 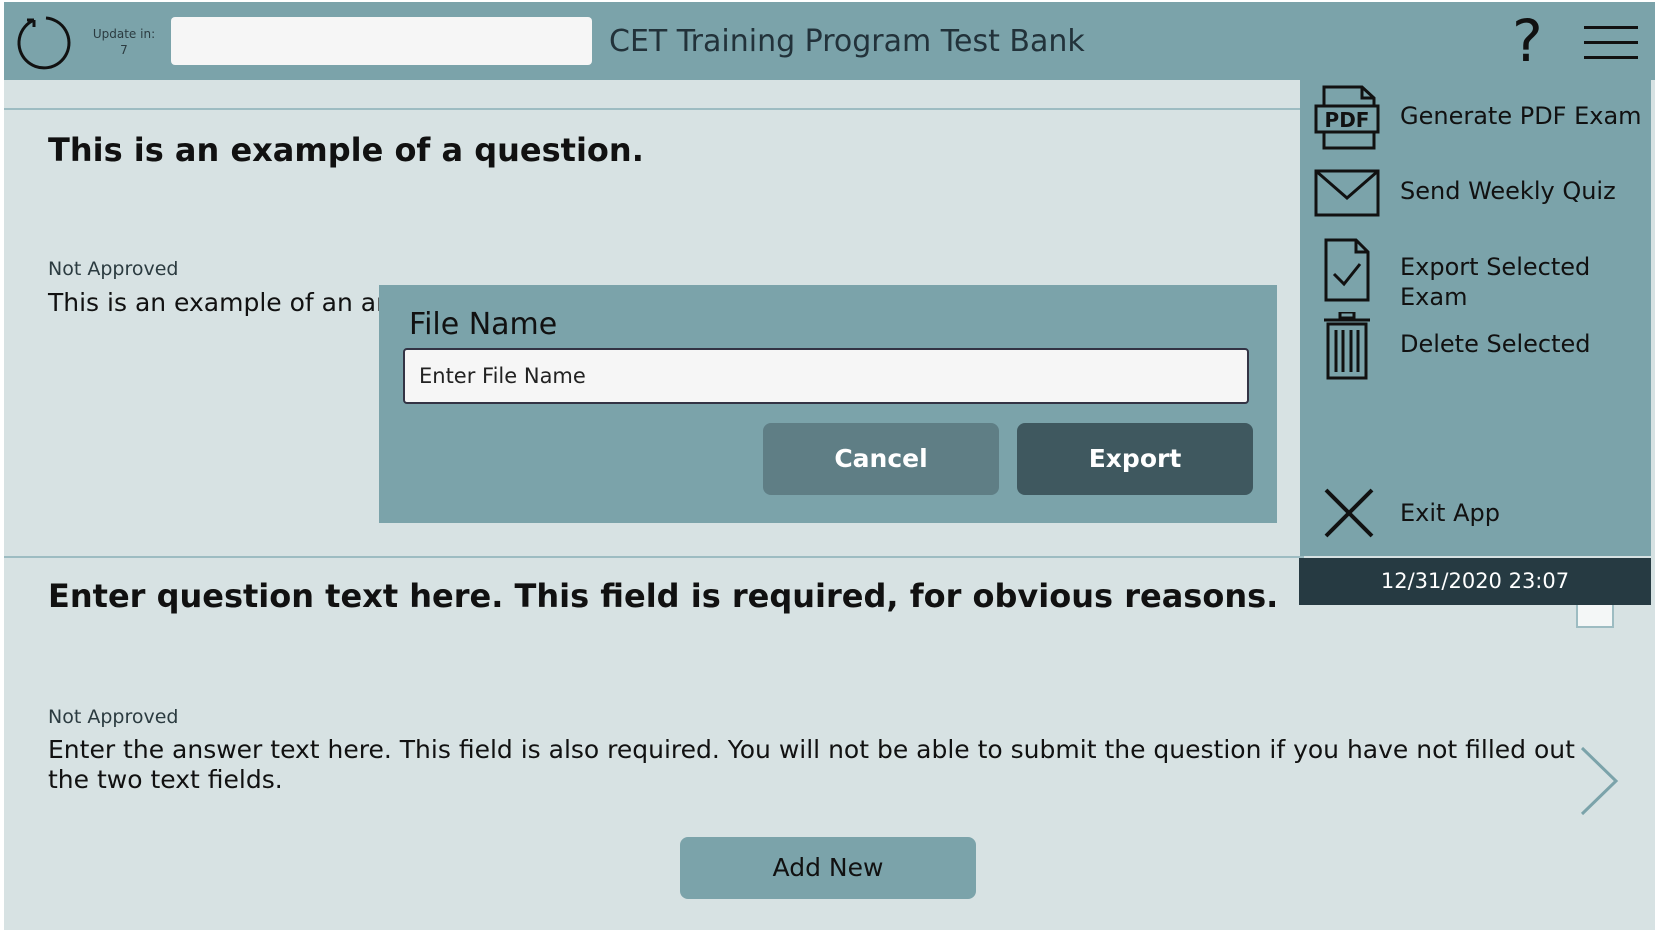 I want to click on dialog-title: File Name, so click(x=483, y=324).